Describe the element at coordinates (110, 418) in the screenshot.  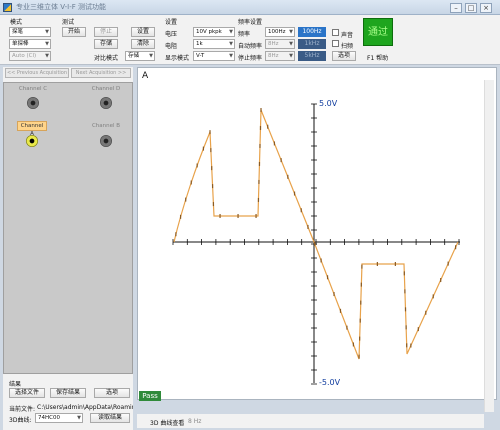
I see `read-result-button: 读取结果` at that location.